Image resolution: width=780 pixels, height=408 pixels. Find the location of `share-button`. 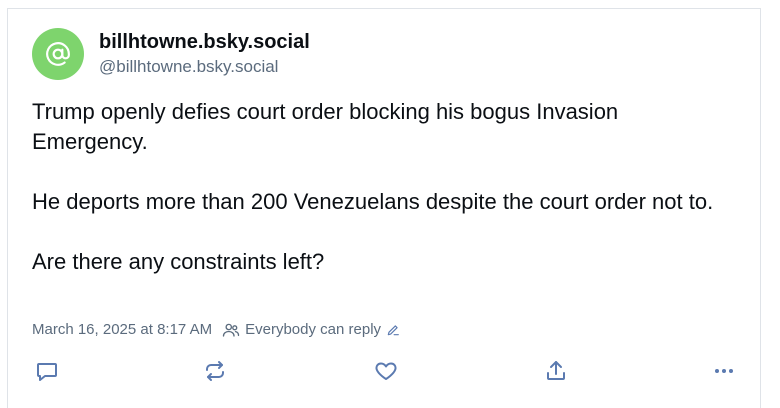

share-button is located at coordinates (556, 371).